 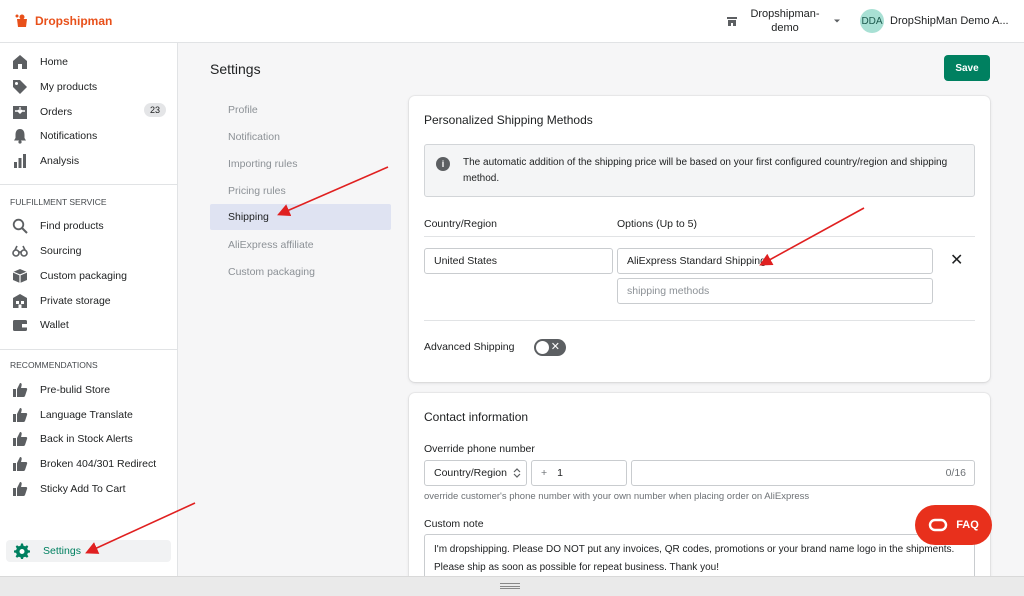 What do you see at coordinates (956, 260) in the screenshot?
I see `remove-row-icon: ✕` at bounding box center [956, 260].